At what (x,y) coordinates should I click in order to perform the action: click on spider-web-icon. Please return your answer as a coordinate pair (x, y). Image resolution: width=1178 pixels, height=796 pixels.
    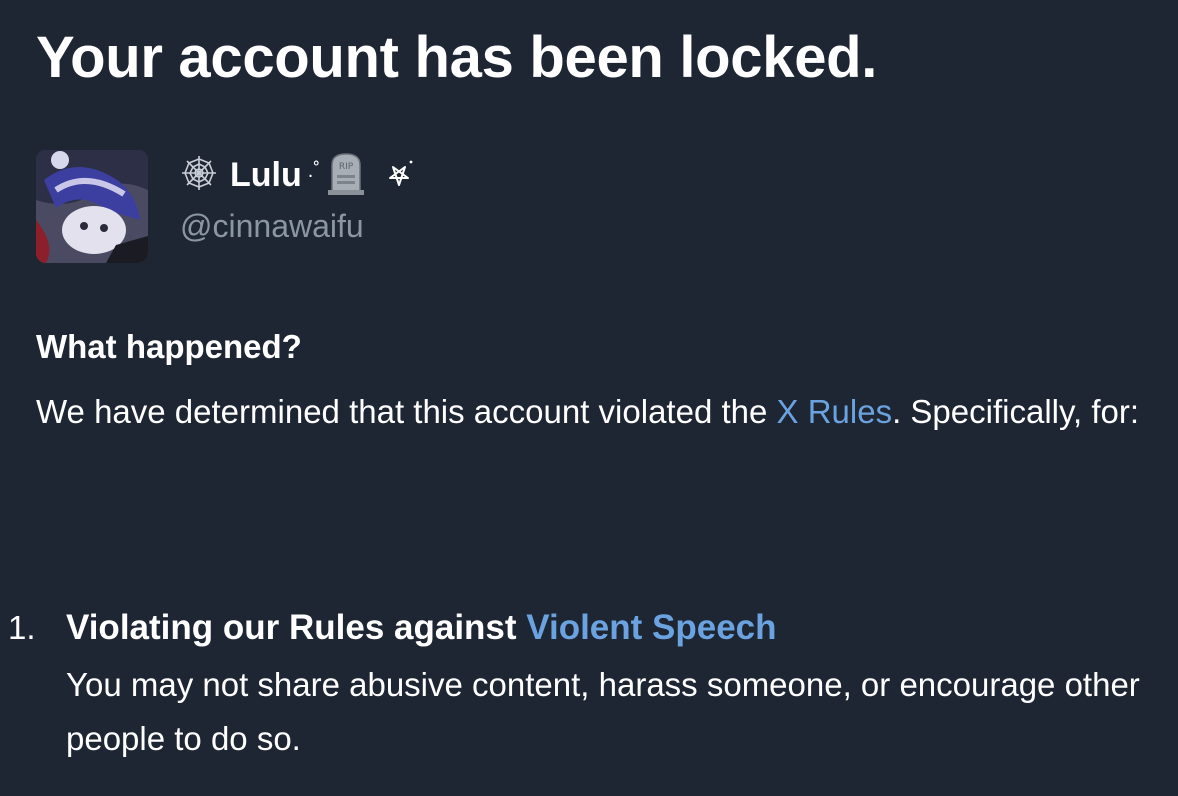
    Looking at the image, I should click on (199, 175).